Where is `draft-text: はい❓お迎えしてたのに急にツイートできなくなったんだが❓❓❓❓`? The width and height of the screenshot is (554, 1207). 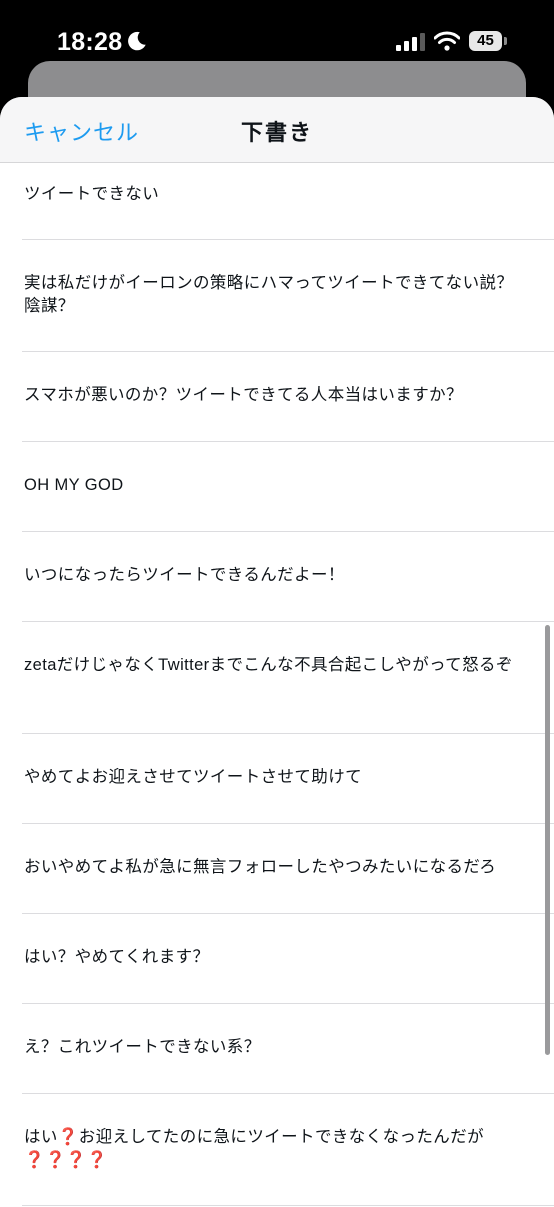 draft-text: はい❓お迎えしてたのに急にツイートできなくなったんだが❓❓❓❓ is located at coordinates (254, 1148).